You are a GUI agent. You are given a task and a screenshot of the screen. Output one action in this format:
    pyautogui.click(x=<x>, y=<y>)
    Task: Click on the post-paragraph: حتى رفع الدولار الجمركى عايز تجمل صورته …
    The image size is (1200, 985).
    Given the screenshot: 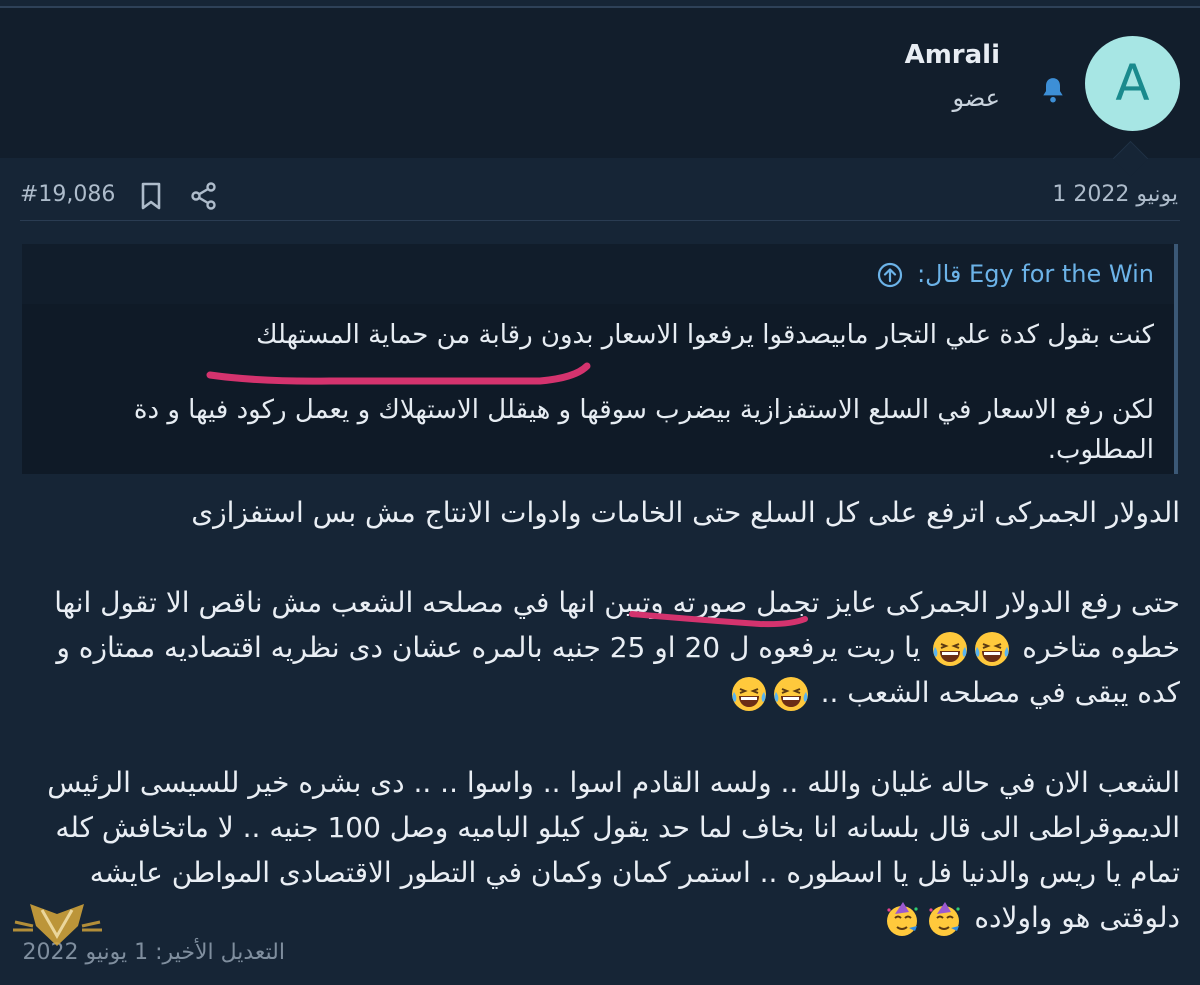 What is the action you would take?
    pyautogui.click(x=595, y=647)
    